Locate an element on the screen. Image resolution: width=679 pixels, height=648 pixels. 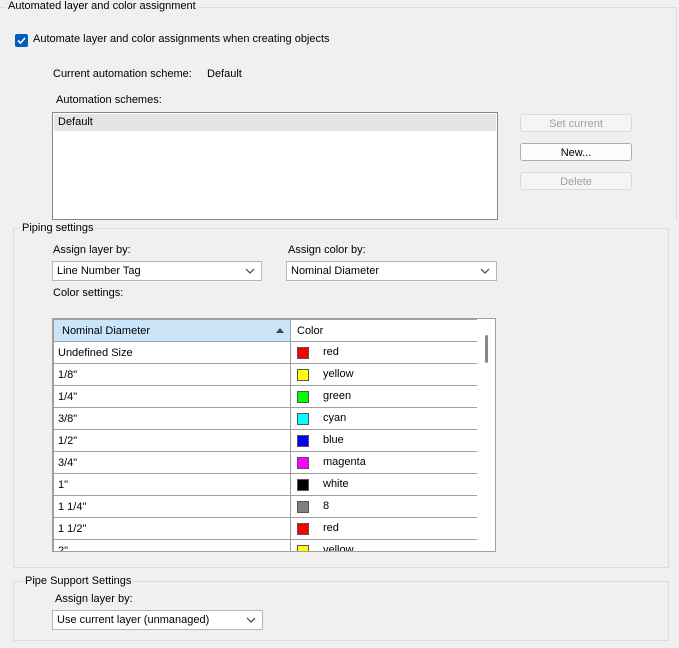
table-row: 3/8" cyan is located at coordinates (266, 418).